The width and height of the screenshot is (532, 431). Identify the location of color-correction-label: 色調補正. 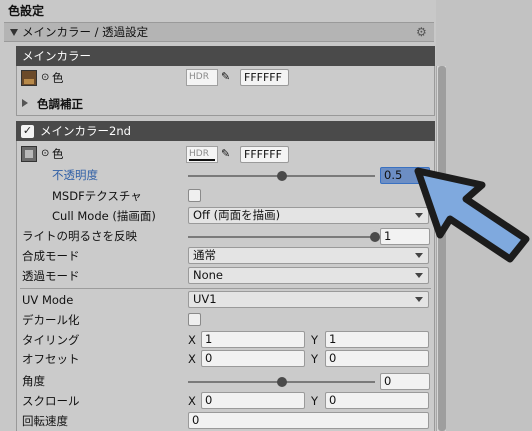
(60, 104).